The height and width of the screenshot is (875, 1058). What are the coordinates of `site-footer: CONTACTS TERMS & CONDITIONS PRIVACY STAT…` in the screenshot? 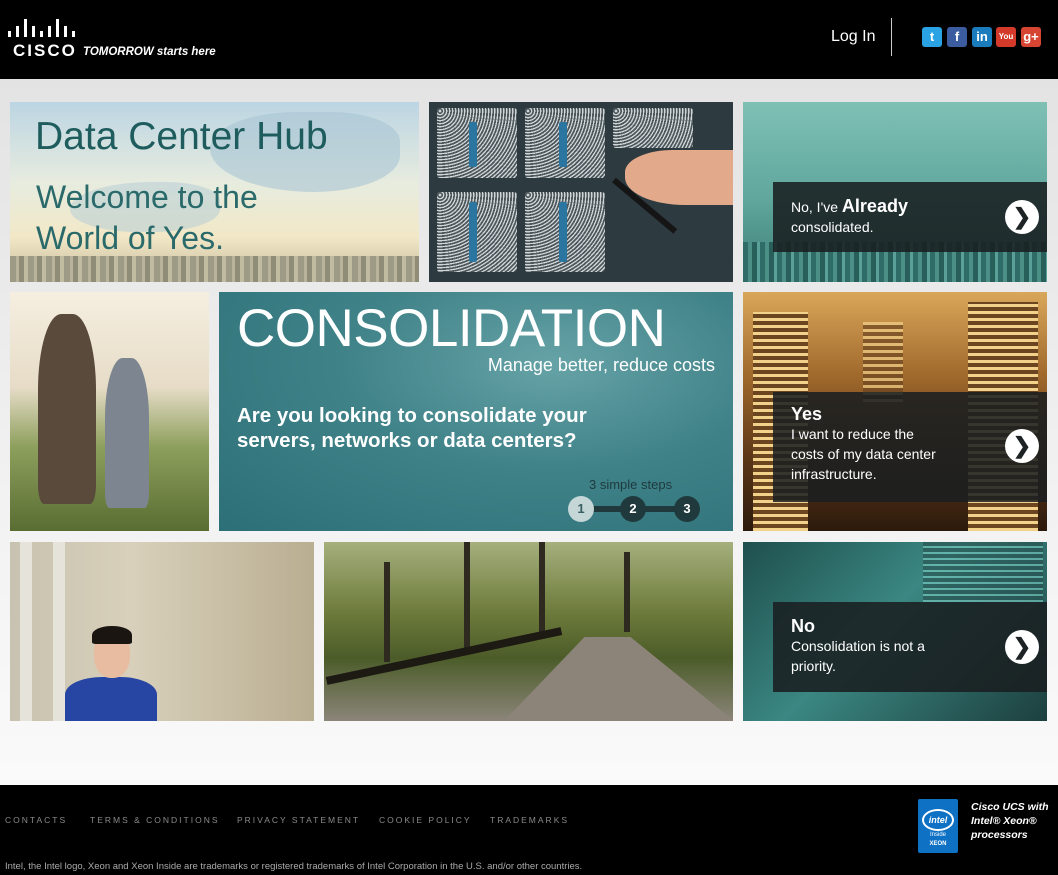 It's located at (529, 830).